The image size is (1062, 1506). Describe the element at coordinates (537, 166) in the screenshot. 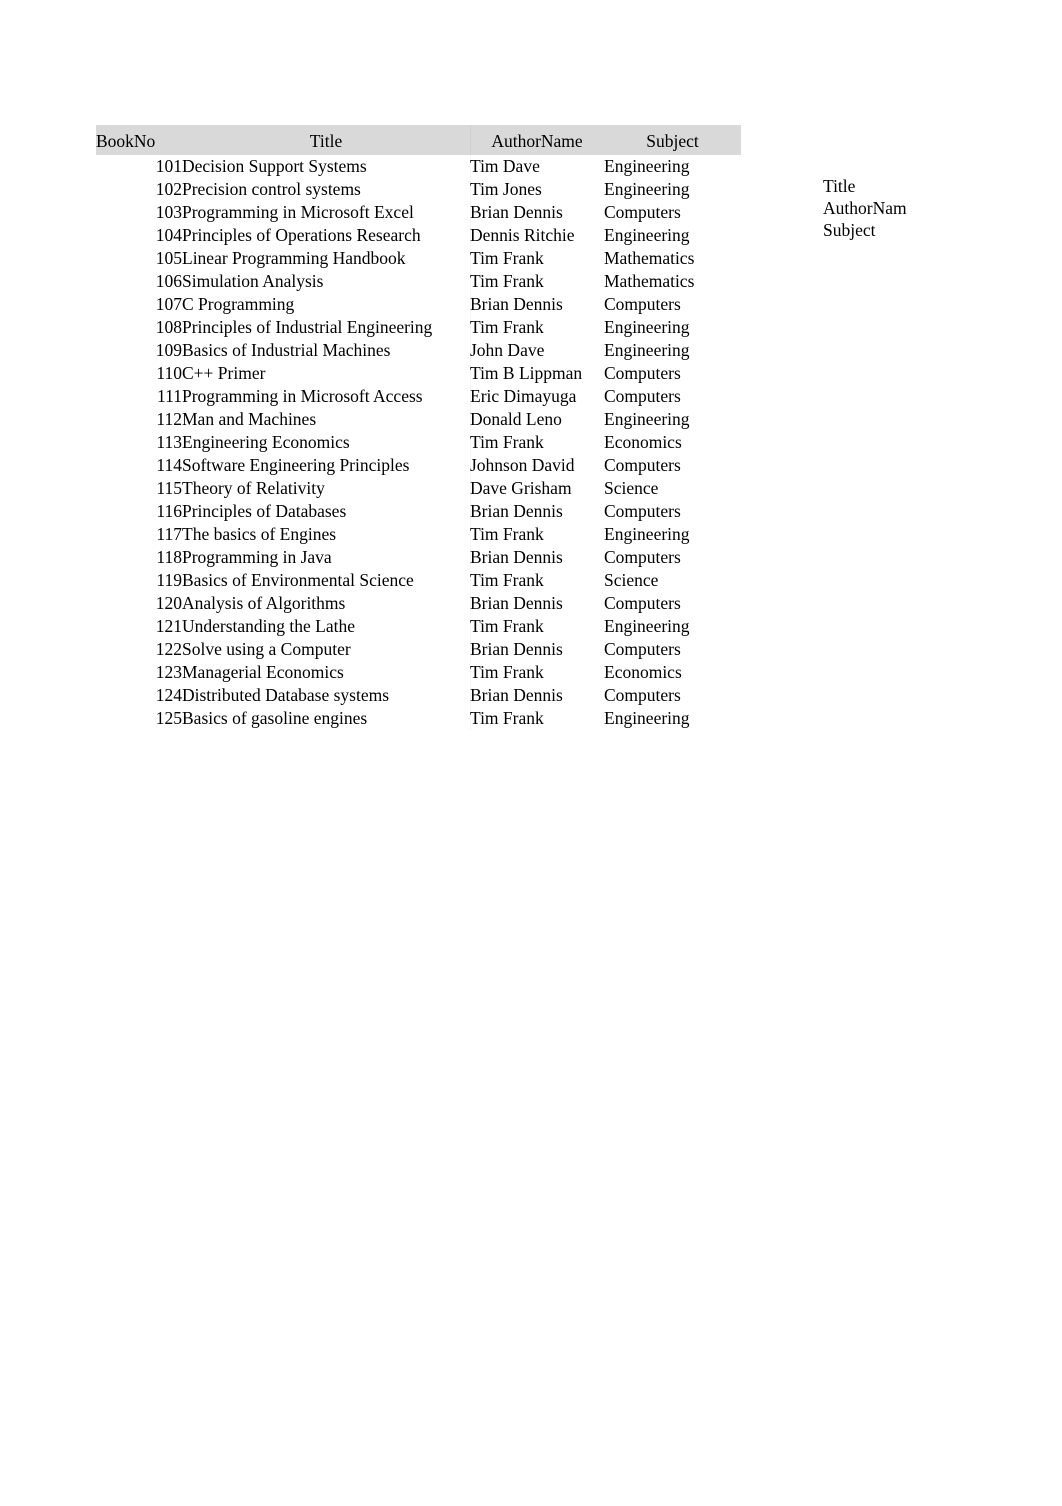

I see `cell-authorname: Tim Dave` at that location.